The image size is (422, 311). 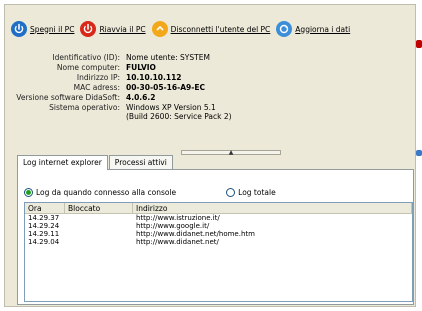 I want to click on list-header: Ora Bloccato Indirizzo, so click(x=218, y=208).